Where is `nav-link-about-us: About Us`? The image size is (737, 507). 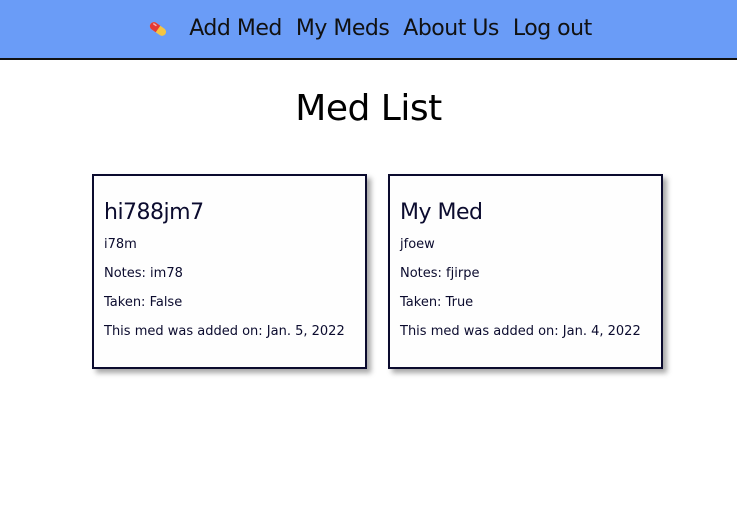
nav-link-about-us: About Us is located at coordinates (451, 29).